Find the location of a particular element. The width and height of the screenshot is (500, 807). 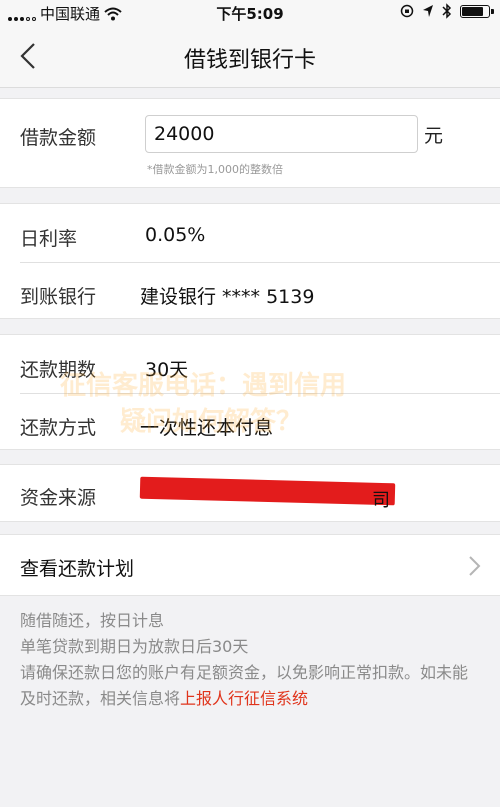

term-value: 30天 is located at coordinates (167, 370).